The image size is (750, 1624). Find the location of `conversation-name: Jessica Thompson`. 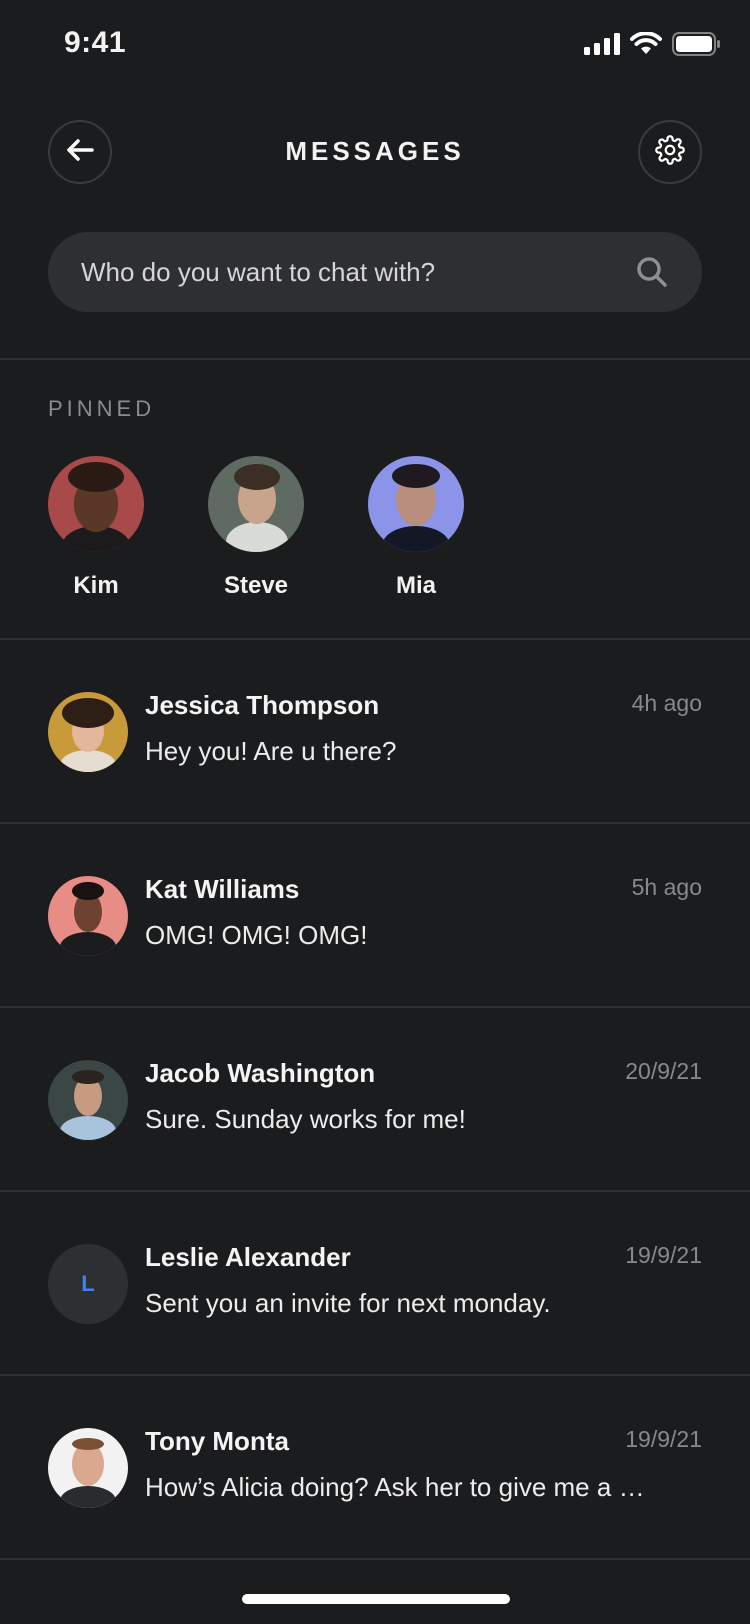

conversation-name: Jessica Thompson is located at coordinates (262, 705).